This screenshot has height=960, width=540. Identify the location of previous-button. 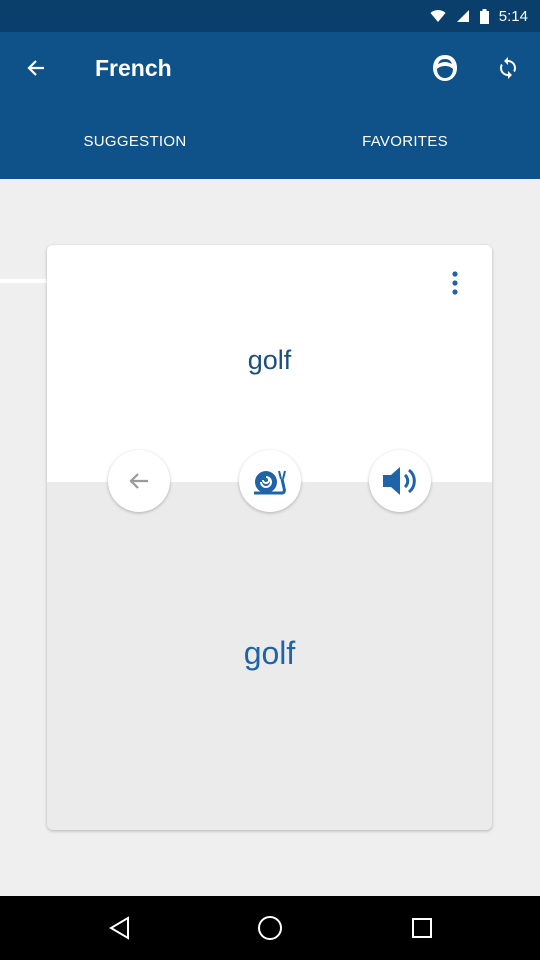
(139, 481).